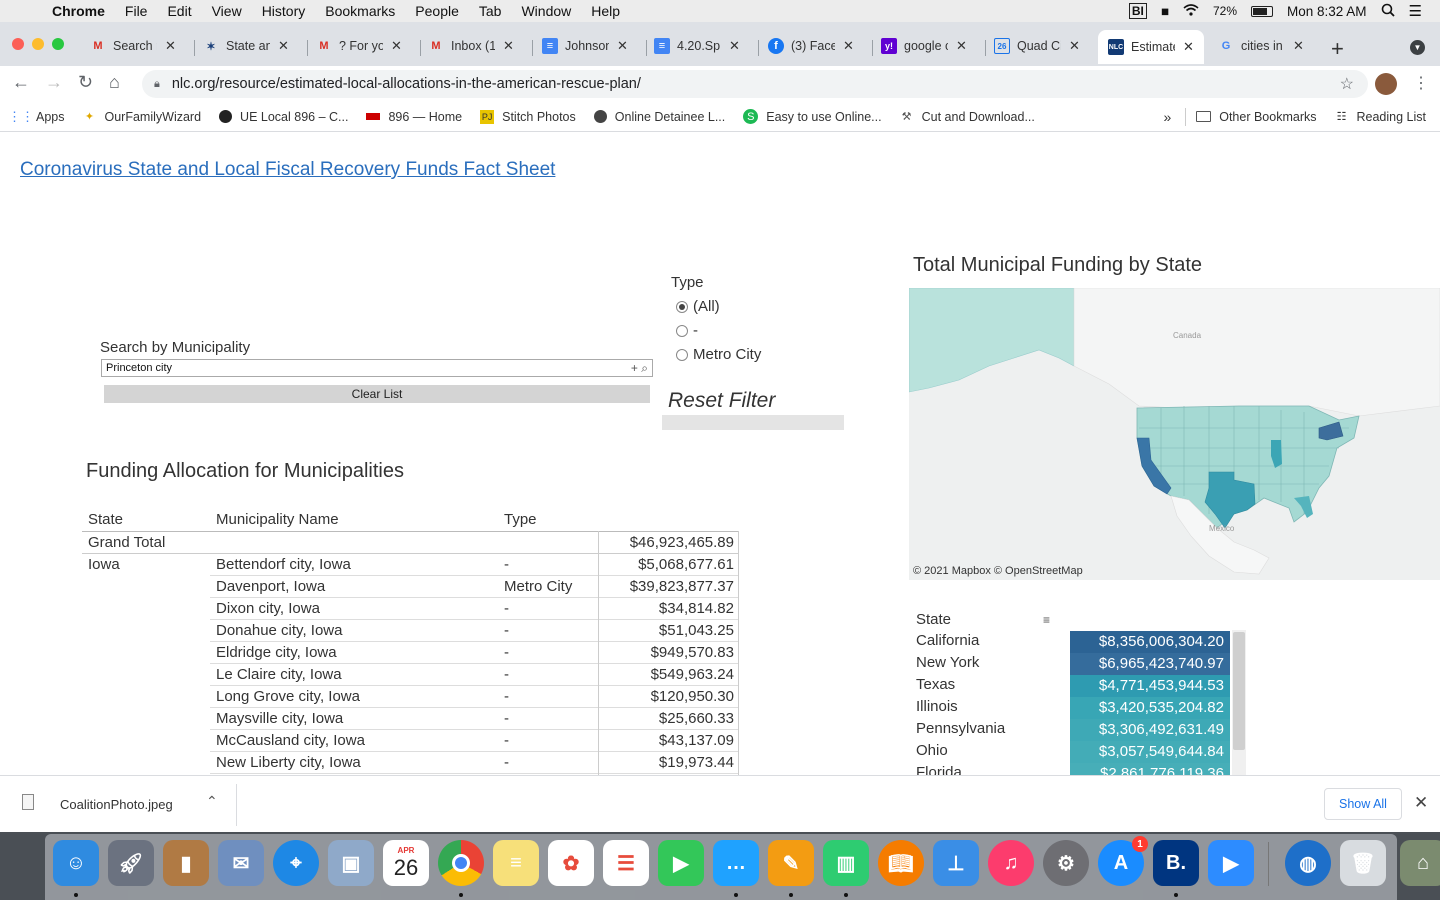  What do you see at coordinates (1256, 117) in the screenshot?
I see `other-bookmarks: Other Bookmarks` at bounding box center [1256, 117].